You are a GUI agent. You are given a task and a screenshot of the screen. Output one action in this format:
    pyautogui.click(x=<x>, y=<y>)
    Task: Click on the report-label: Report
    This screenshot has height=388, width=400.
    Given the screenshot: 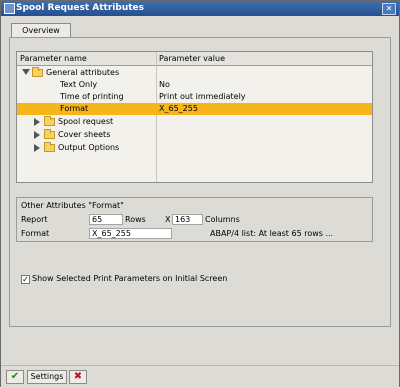 What is the action you would take?
    pyautogui.click(x=34, y=219)
    